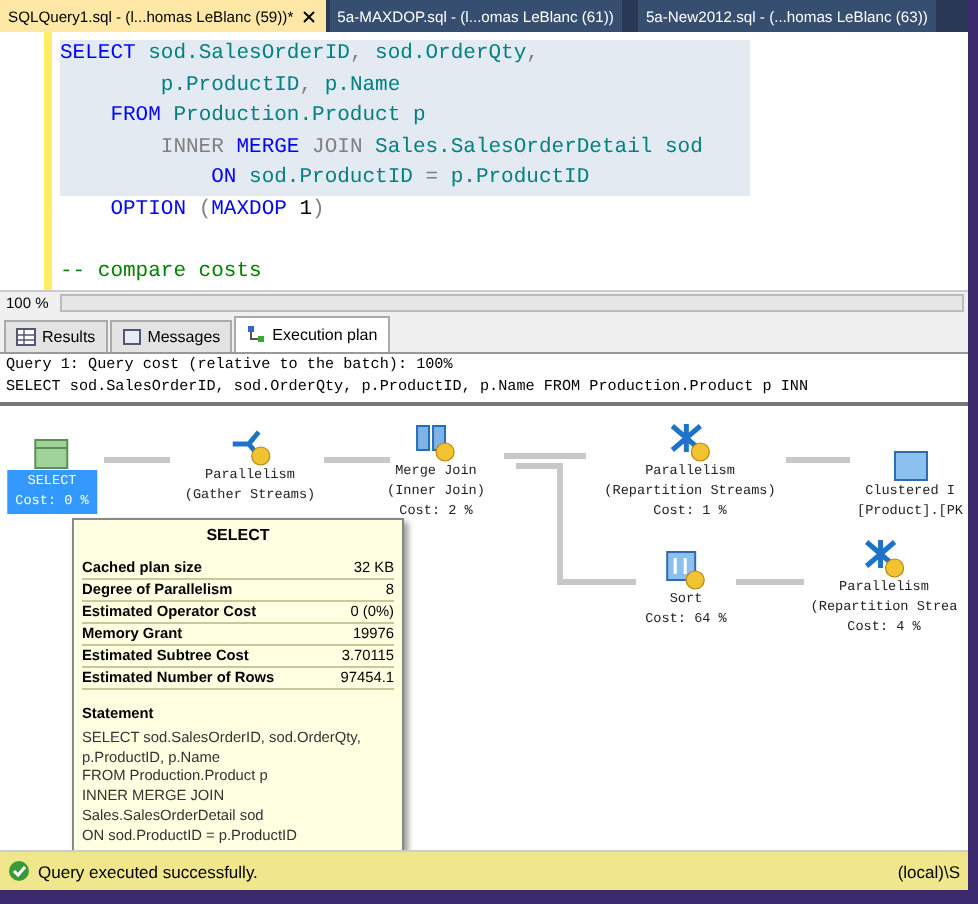  Describe the element at coordinates (686, 569) in the screenshot. I see `sort-icon` at that location.